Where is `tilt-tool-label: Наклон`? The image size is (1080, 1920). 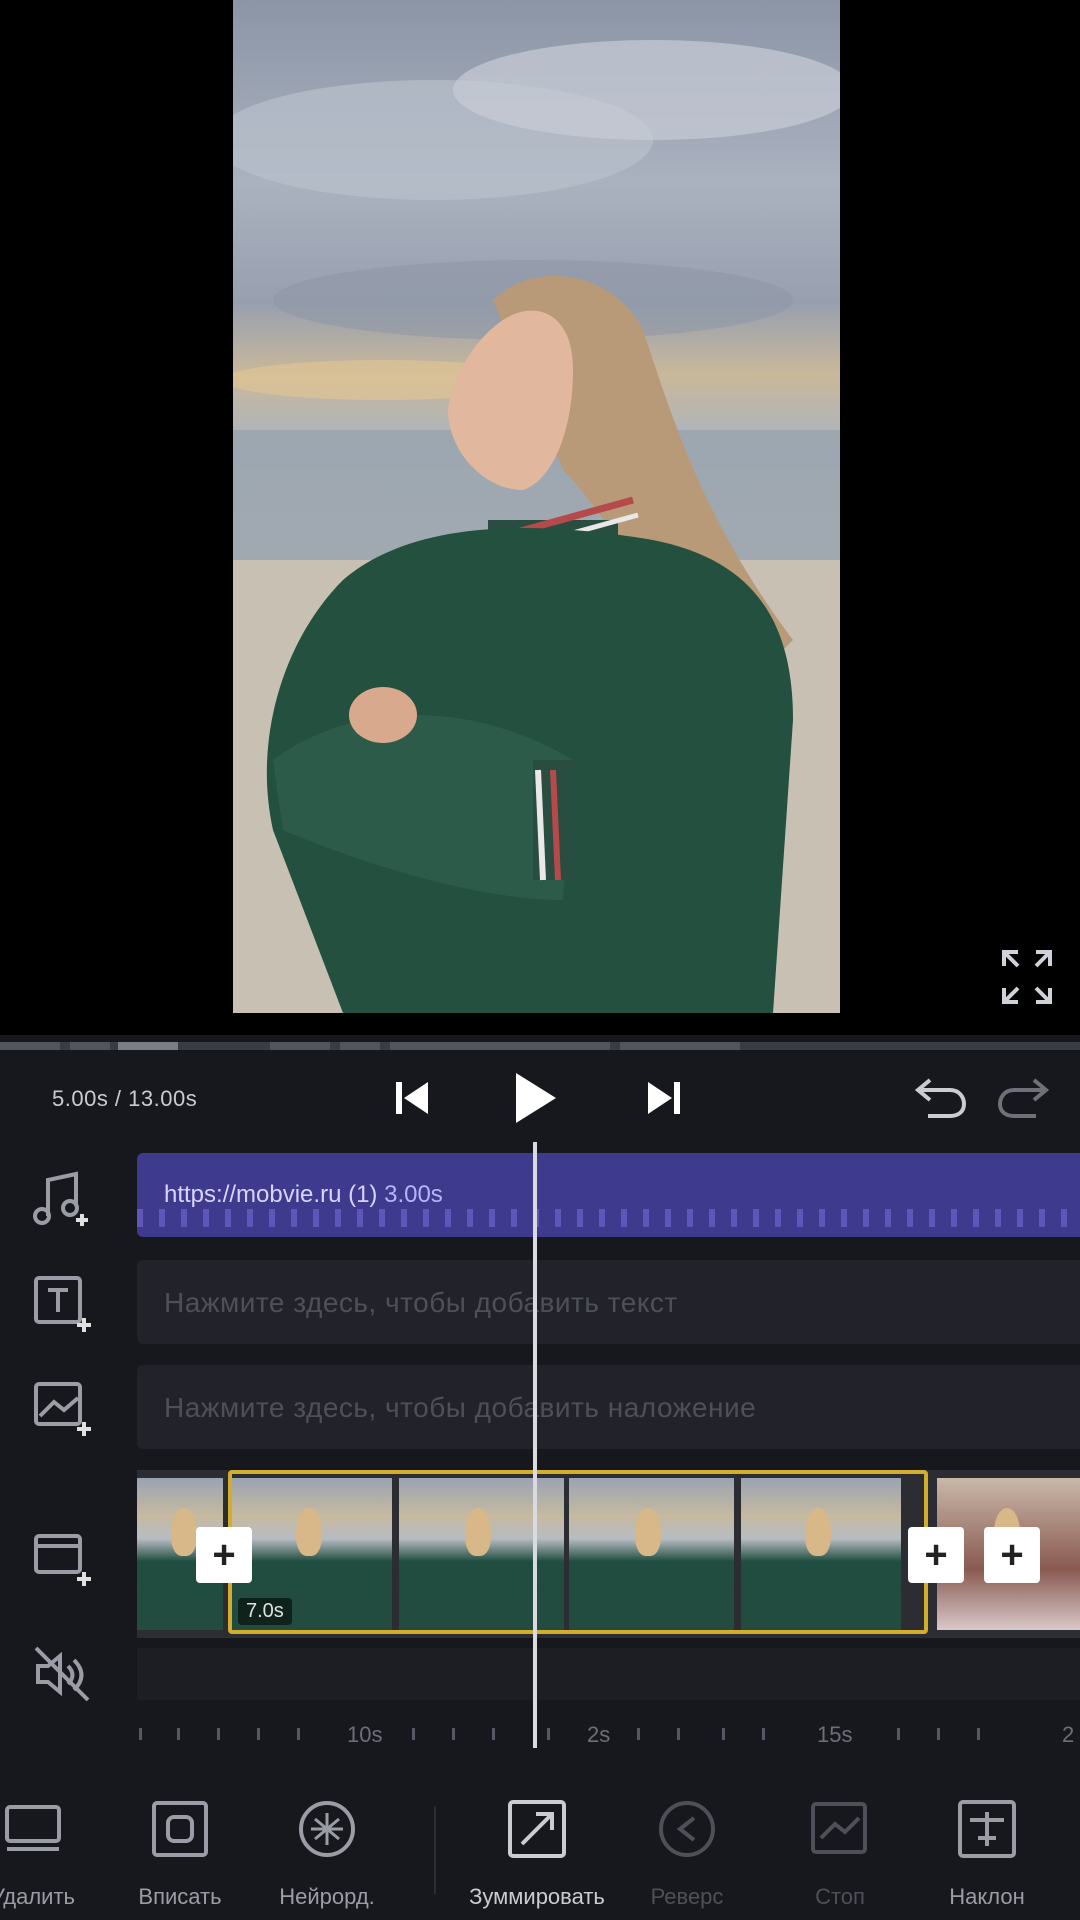 tilt-tool-label: Наклон is located at coordinates (987, 1896).